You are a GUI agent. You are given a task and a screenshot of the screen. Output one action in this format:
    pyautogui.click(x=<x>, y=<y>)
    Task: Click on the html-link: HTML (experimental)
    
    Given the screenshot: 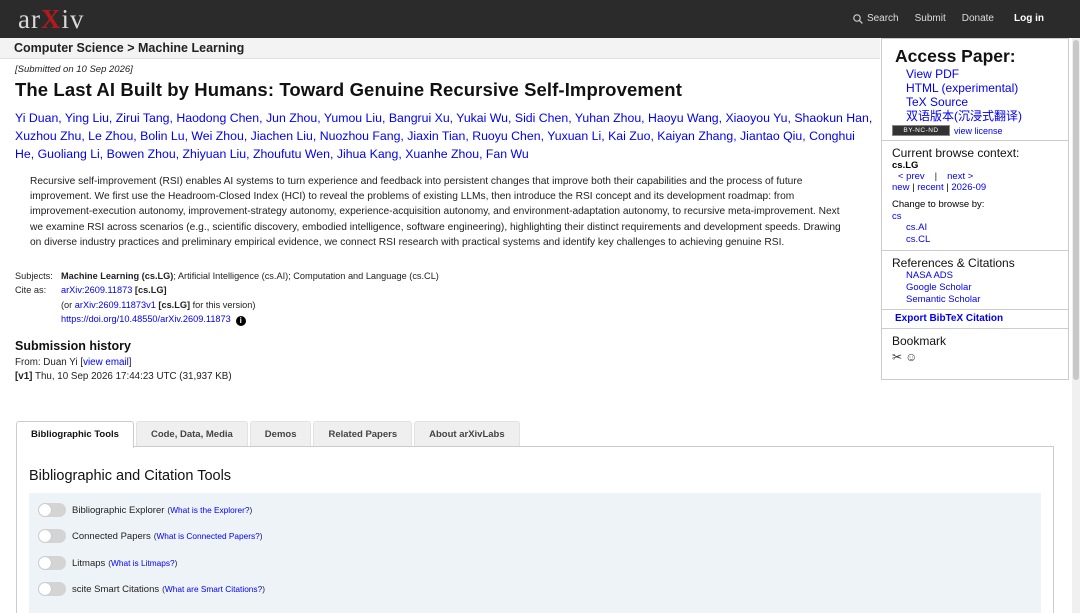 What is the action you would take?
    pyautogui.click(x=962, y=88)
    